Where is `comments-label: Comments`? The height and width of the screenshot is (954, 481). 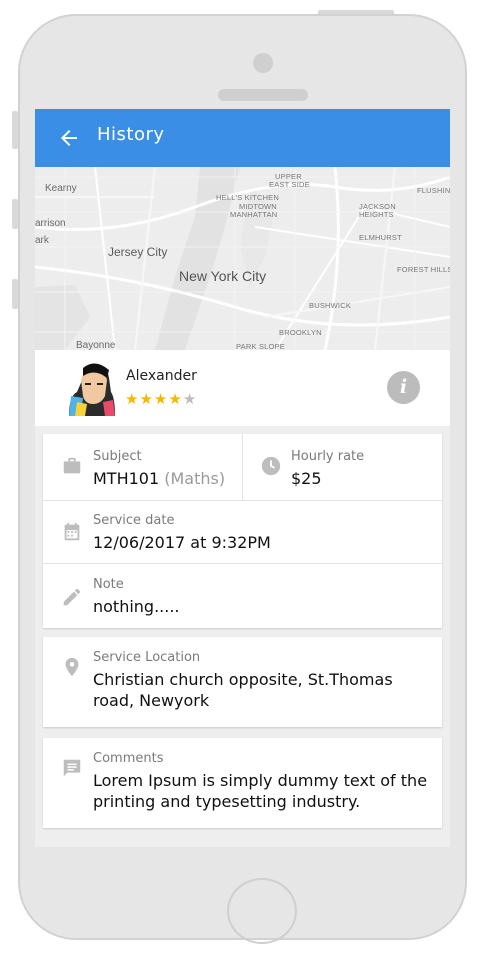
comments-label: Comments is located at coordinates (128, 758).